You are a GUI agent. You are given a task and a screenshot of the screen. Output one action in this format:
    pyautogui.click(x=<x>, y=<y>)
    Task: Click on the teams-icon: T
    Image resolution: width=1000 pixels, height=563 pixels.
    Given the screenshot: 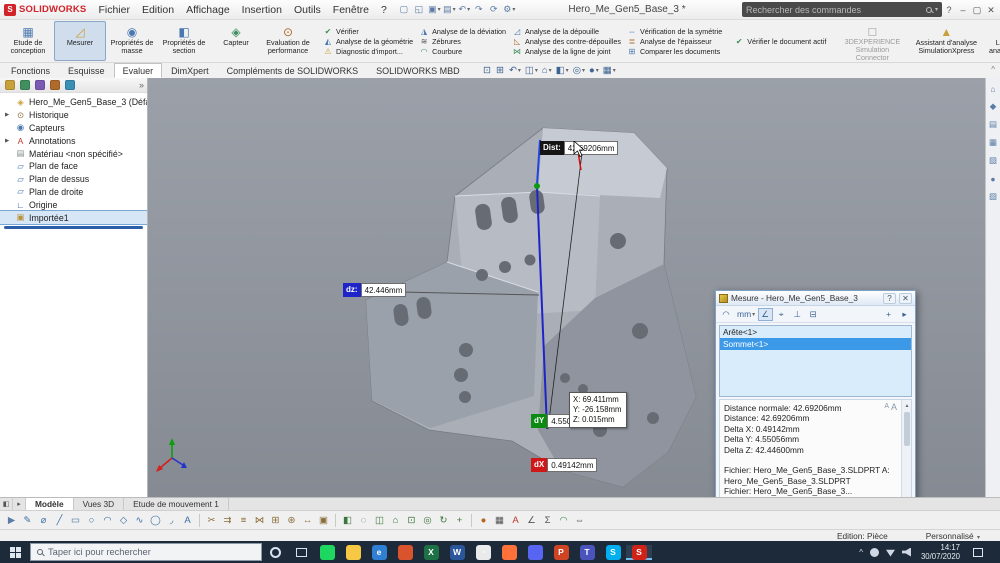 What is the action you would take?
    pyautogui.click(x=587, y=552)
    